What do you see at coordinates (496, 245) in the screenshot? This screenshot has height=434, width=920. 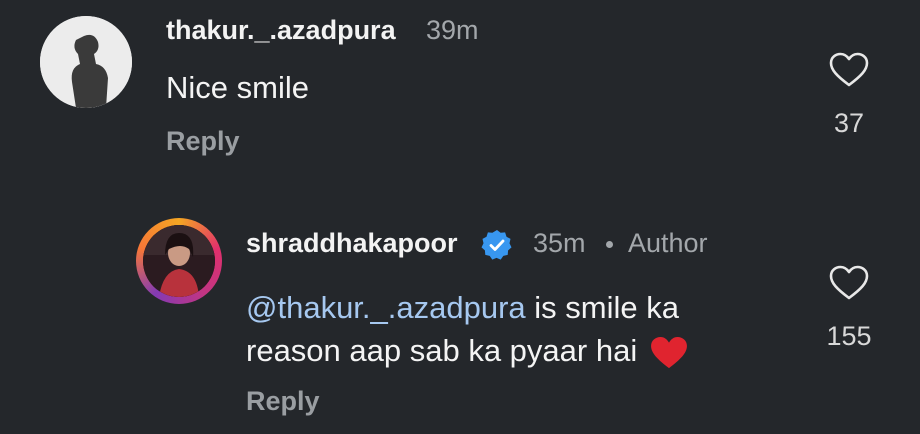 I see `verified-badge-icon` at bounding box center [496, 245].